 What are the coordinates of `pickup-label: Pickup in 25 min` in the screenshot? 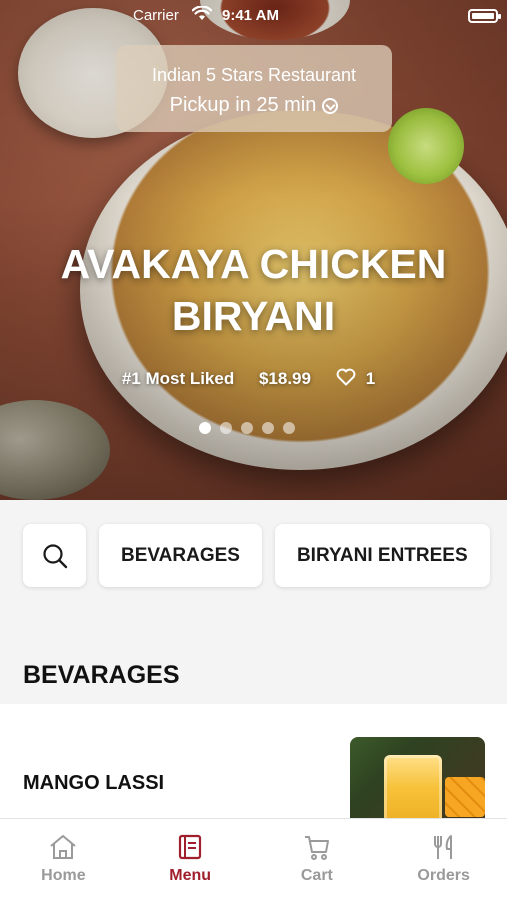 It's located at (243, 105).